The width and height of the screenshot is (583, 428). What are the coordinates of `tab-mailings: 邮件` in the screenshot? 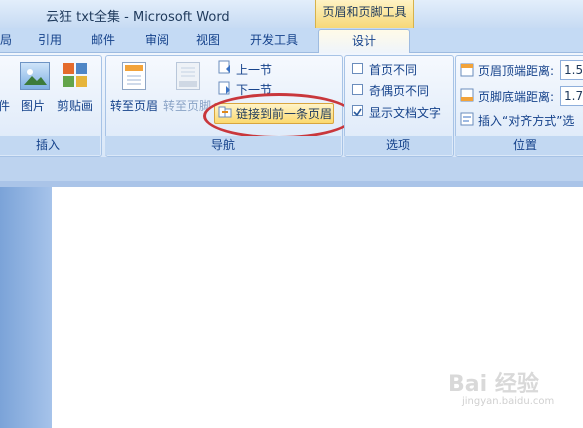 It's located at (103, 39).